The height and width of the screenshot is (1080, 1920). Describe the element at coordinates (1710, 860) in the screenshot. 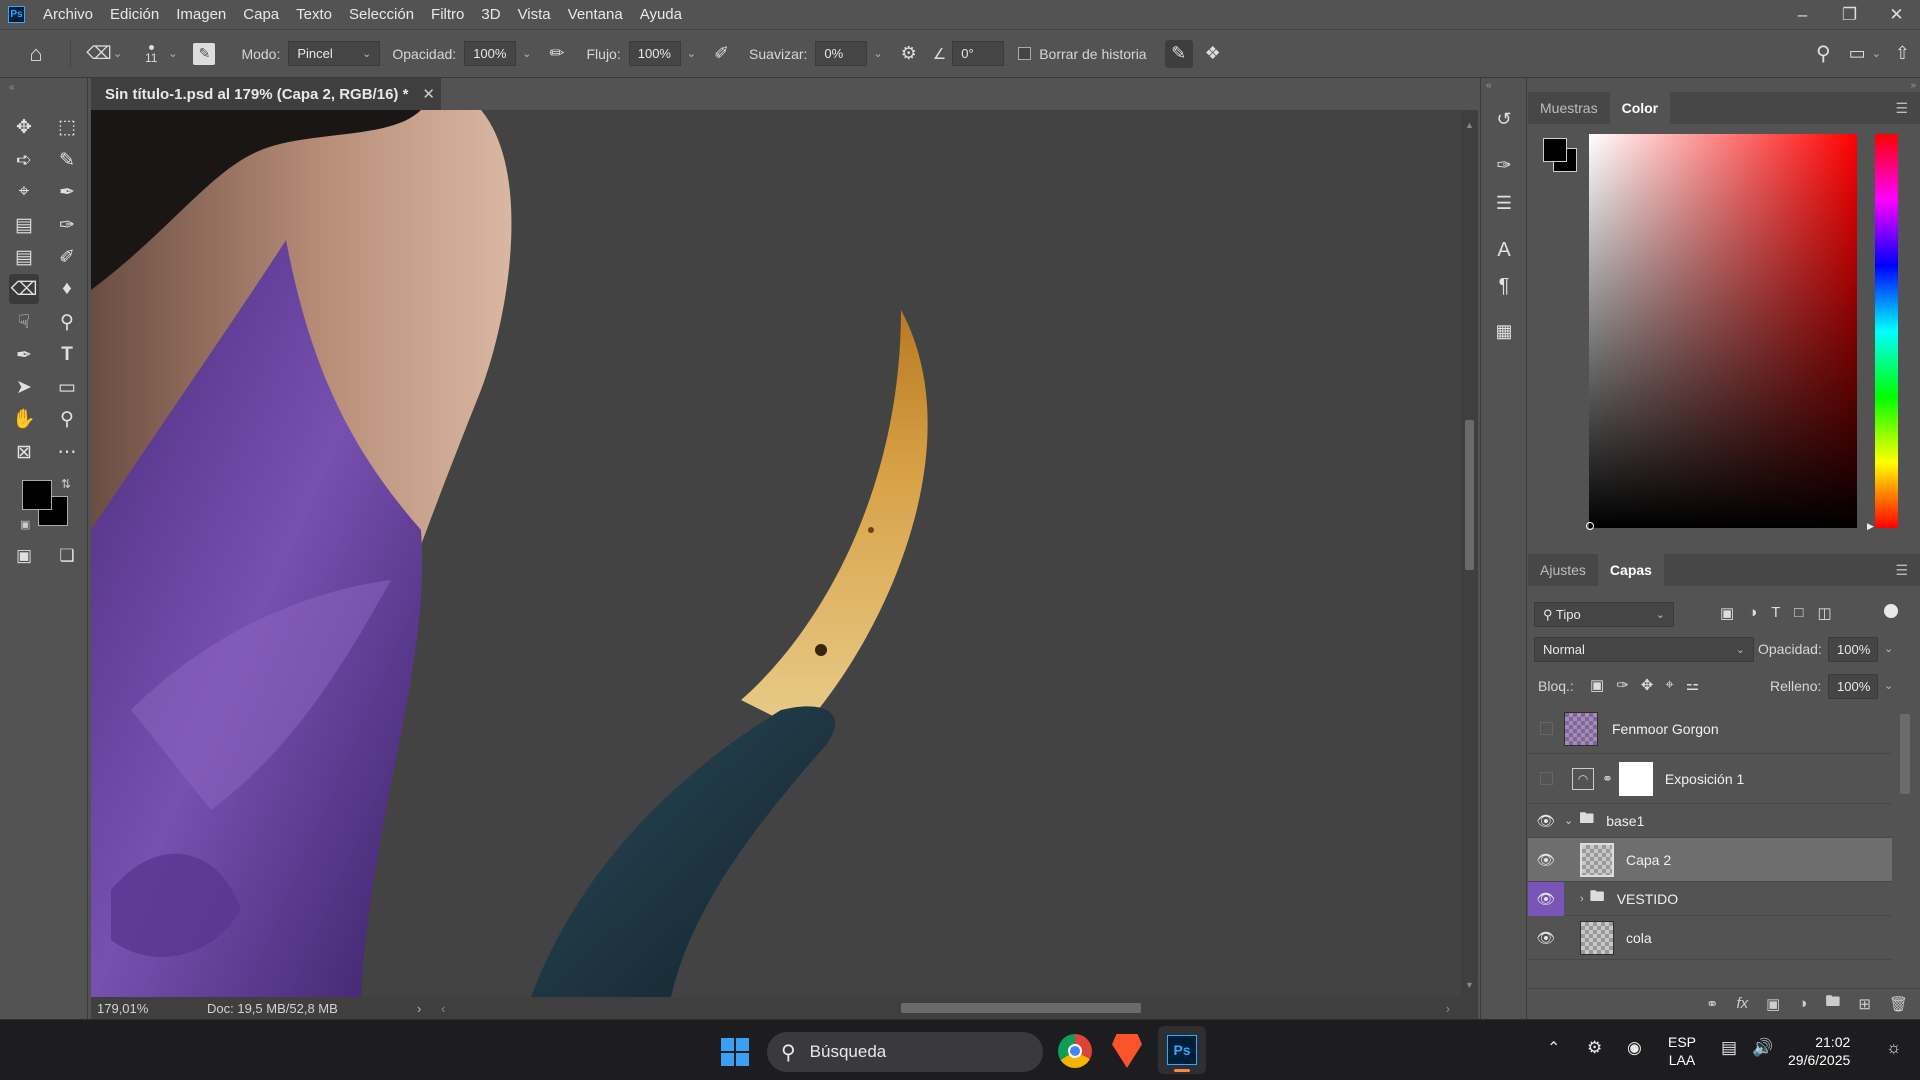

I see `layer-row-capa-2: 👁 Capa 2` at that location.